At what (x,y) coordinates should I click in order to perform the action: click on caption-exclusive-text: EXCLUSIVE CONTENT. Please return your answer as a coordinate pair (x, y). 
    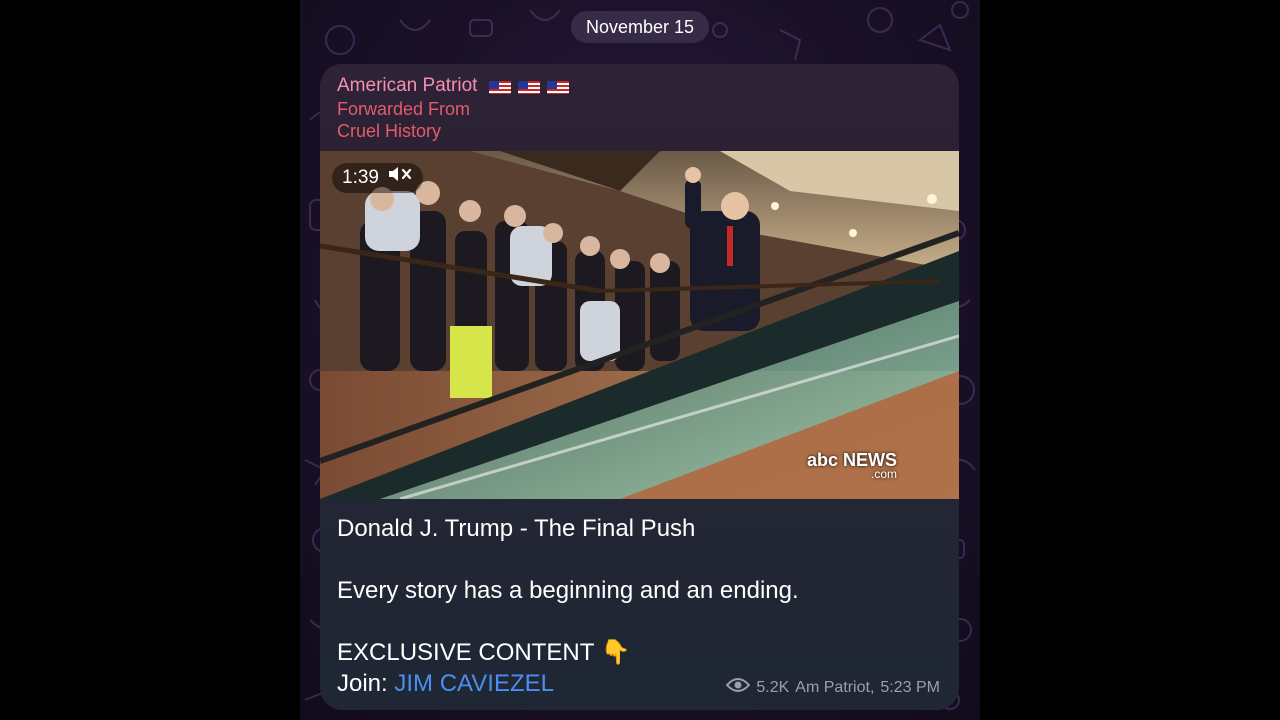
    Looking at the image, I should click on (465, 652).